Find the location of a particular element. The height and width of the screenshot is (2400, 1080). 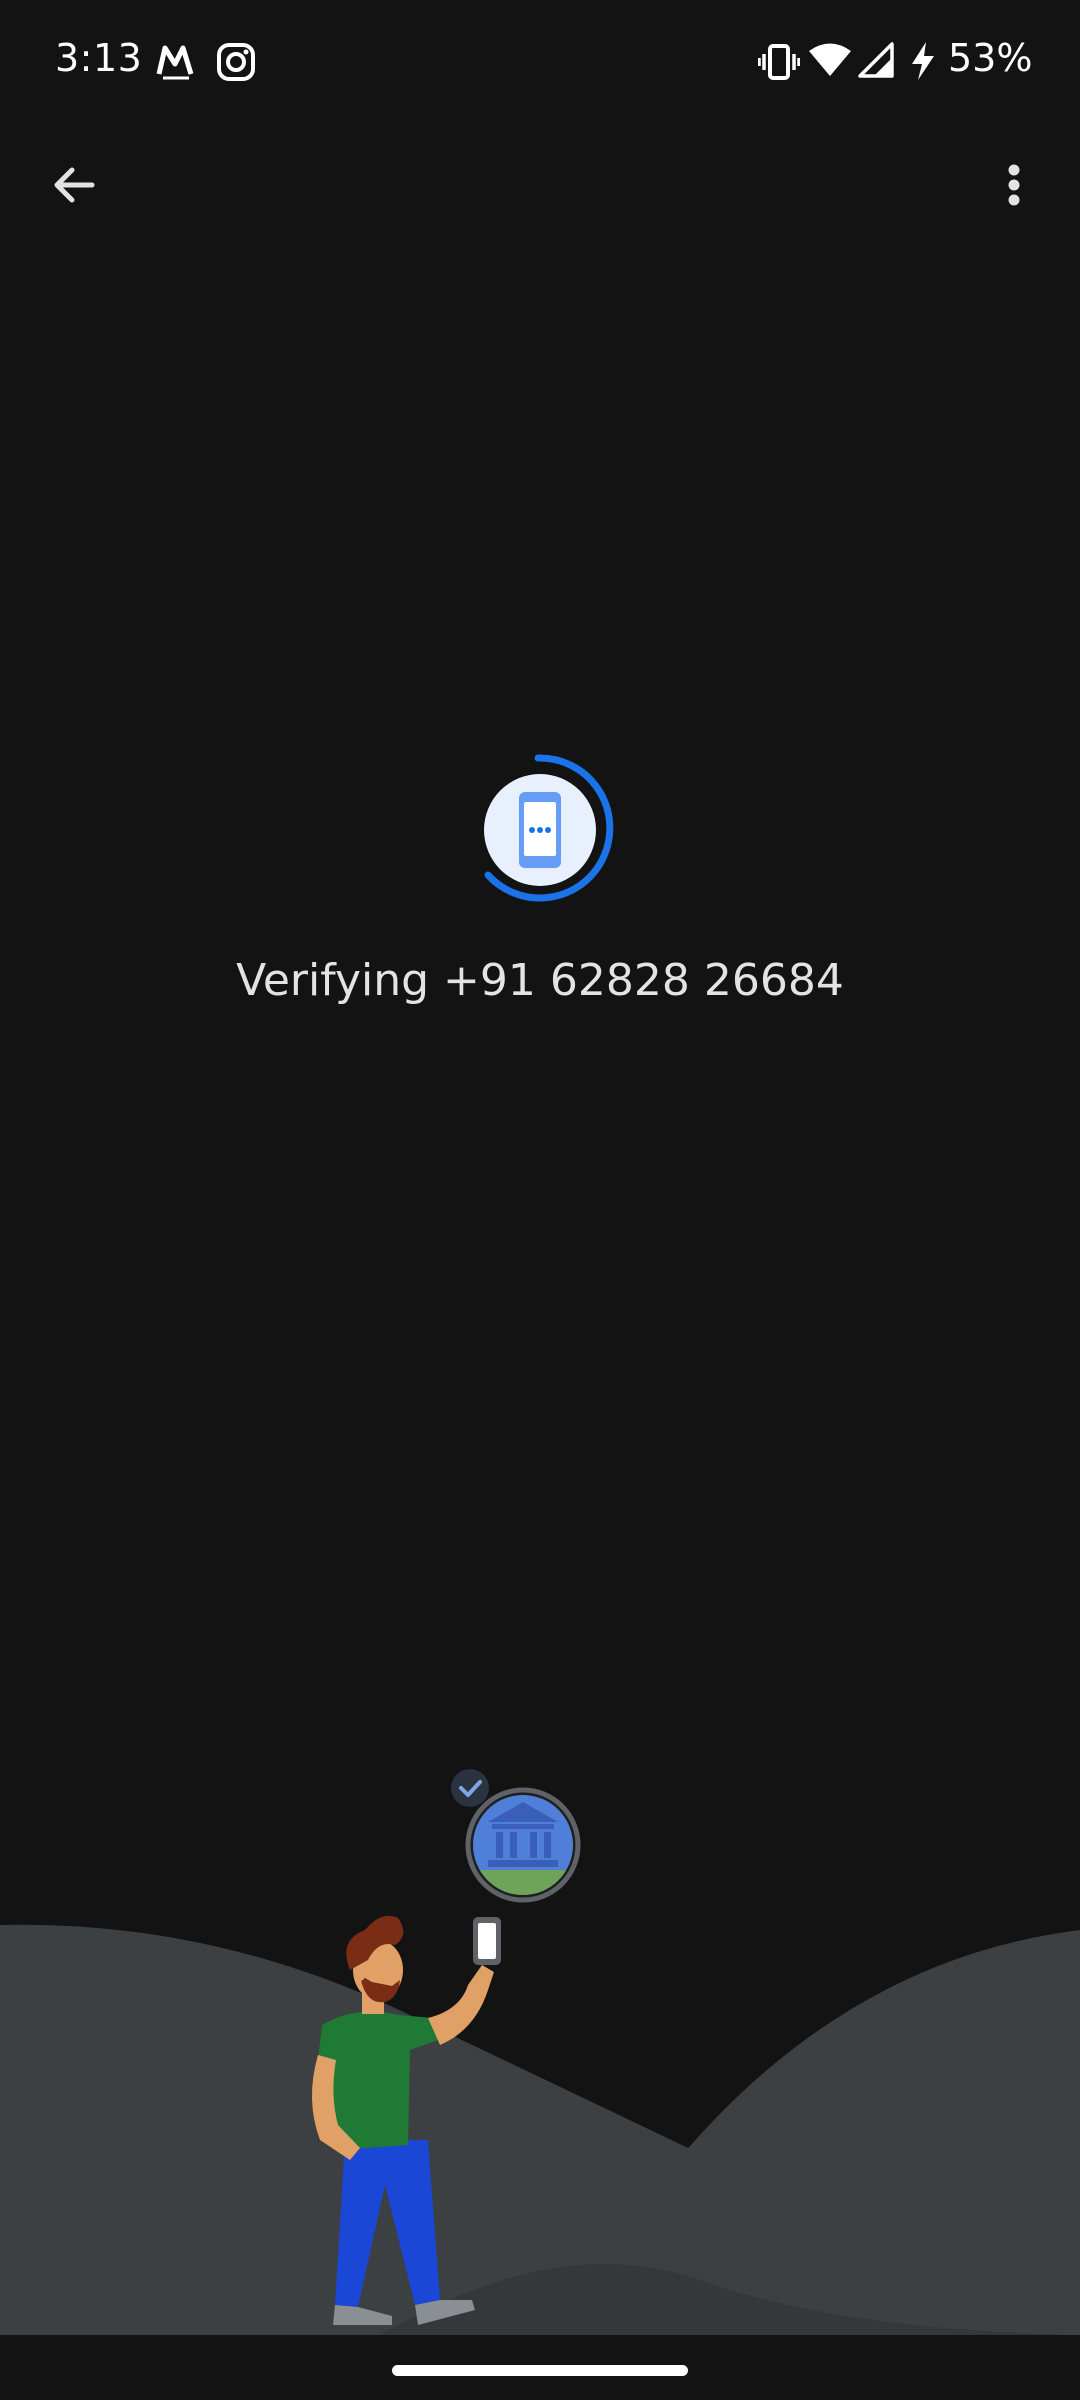

bank-icon is located at coordinates (523, 1845).